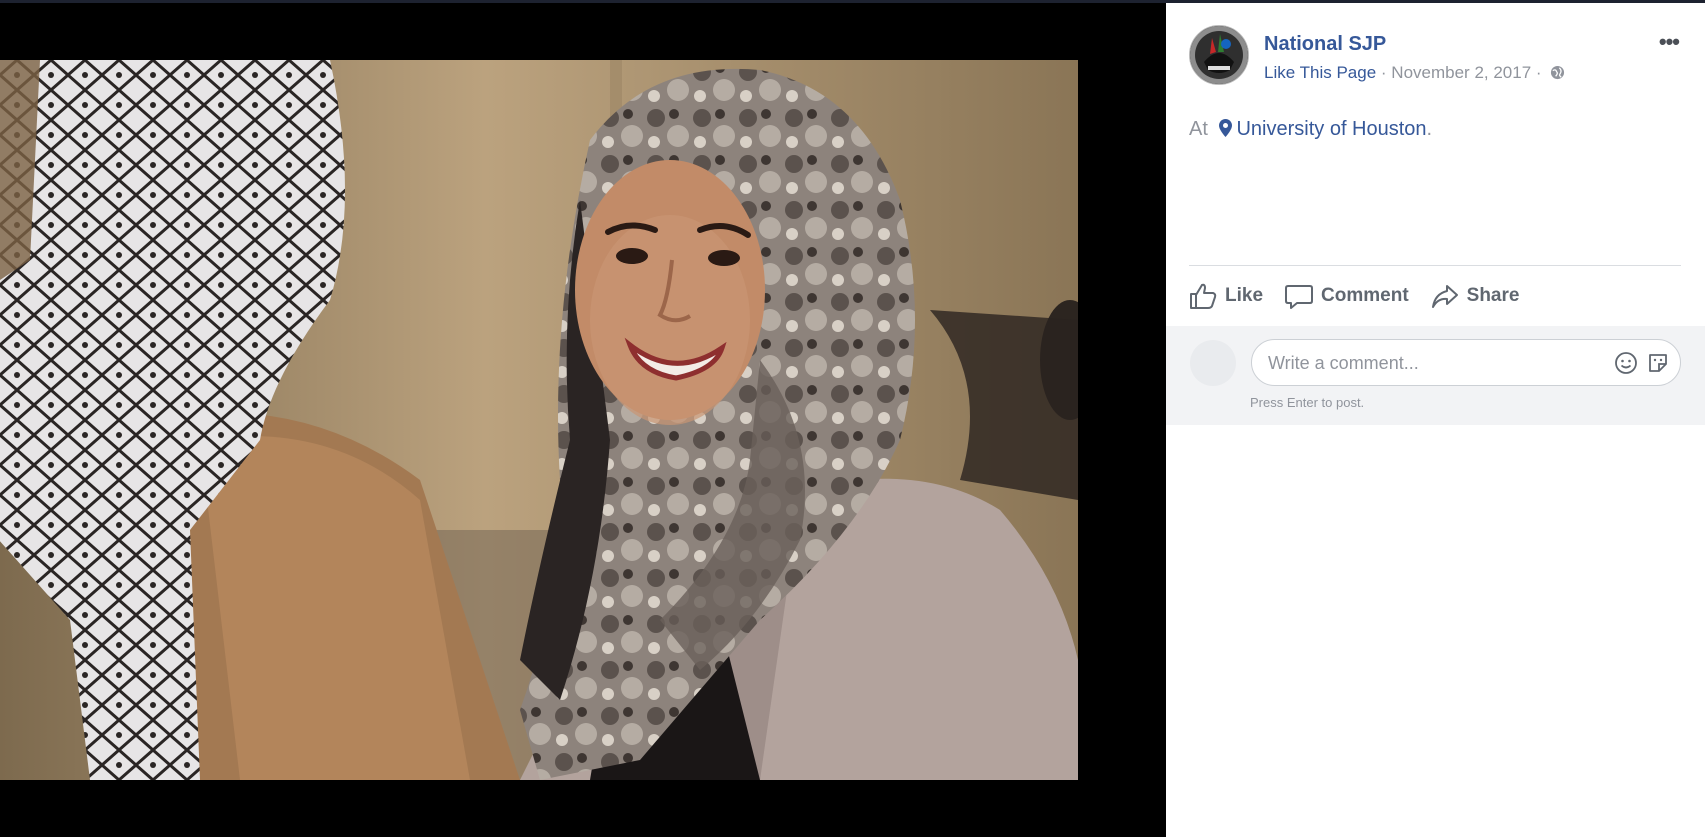 The width and height of the screenshot is (1705, 837). Describe the element at coordinates (1444, 296) in the screenshot. I see `share-arrow-icon` at that location.